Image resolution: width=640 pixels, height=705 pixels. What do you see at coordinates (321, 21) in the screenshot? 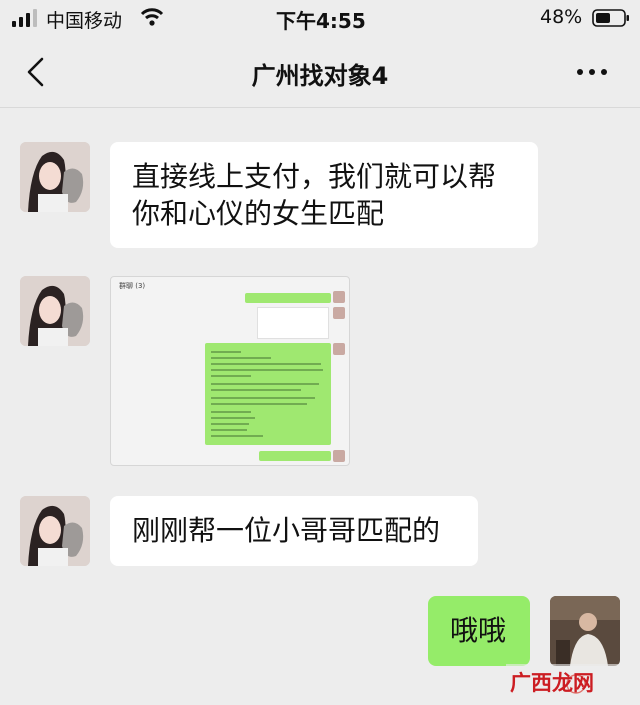
I see `status-time: 下午4:55` at bounding box center [321, 21].